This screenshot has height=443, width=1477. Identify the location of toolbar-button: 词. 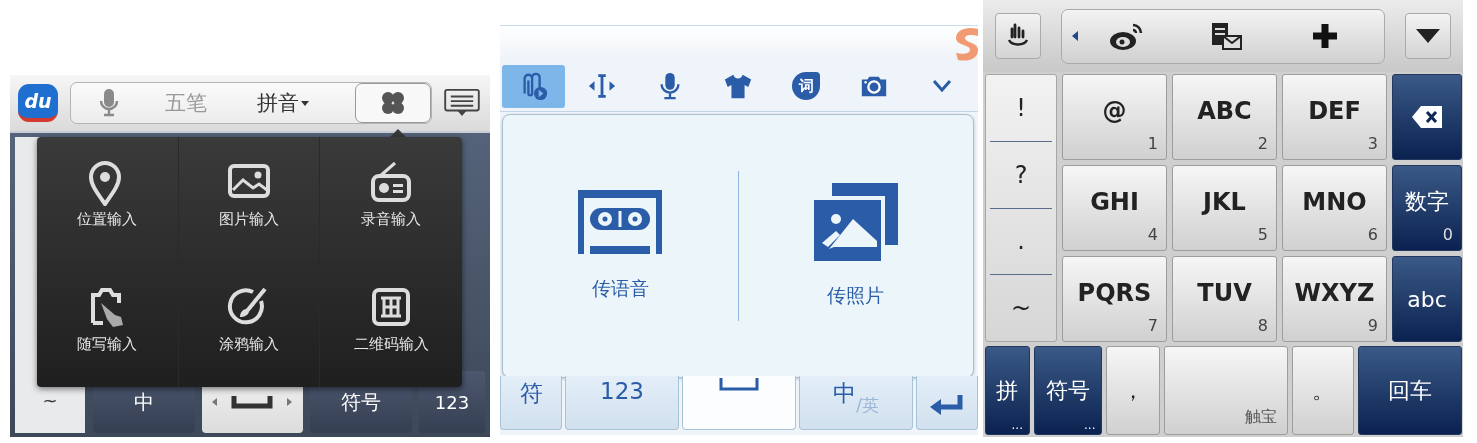
(806, 86).